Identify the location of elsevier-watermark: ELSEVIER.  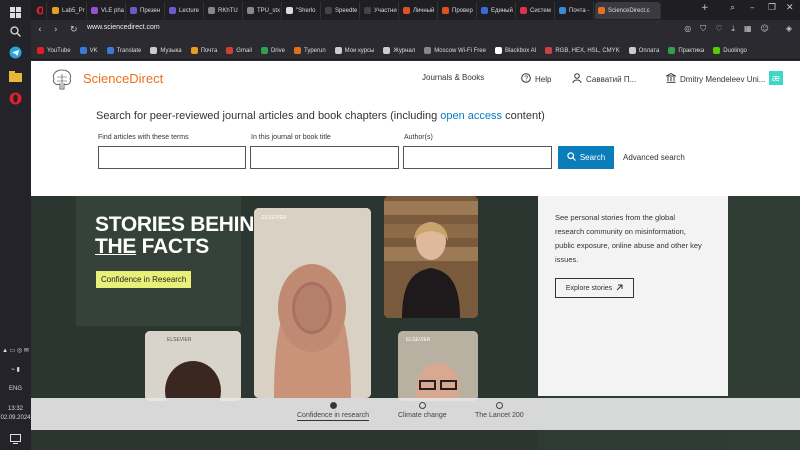
(274, 218).